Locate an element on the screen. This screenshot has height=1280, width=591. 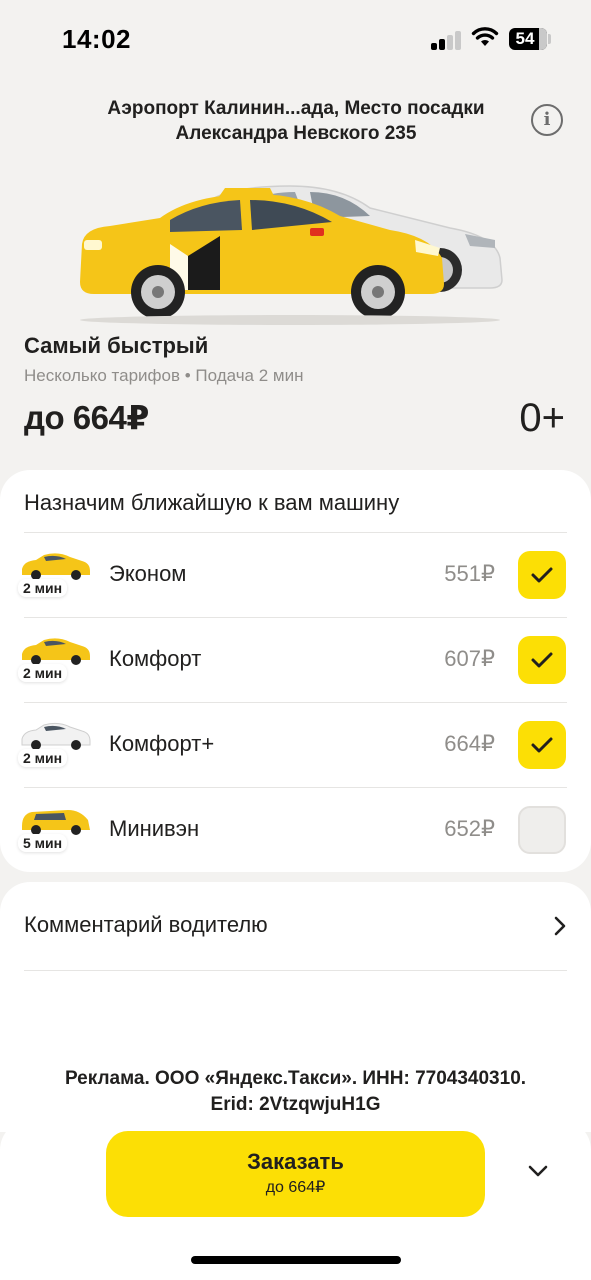
battery-icon: 54 is located at coordinates (528, 39).